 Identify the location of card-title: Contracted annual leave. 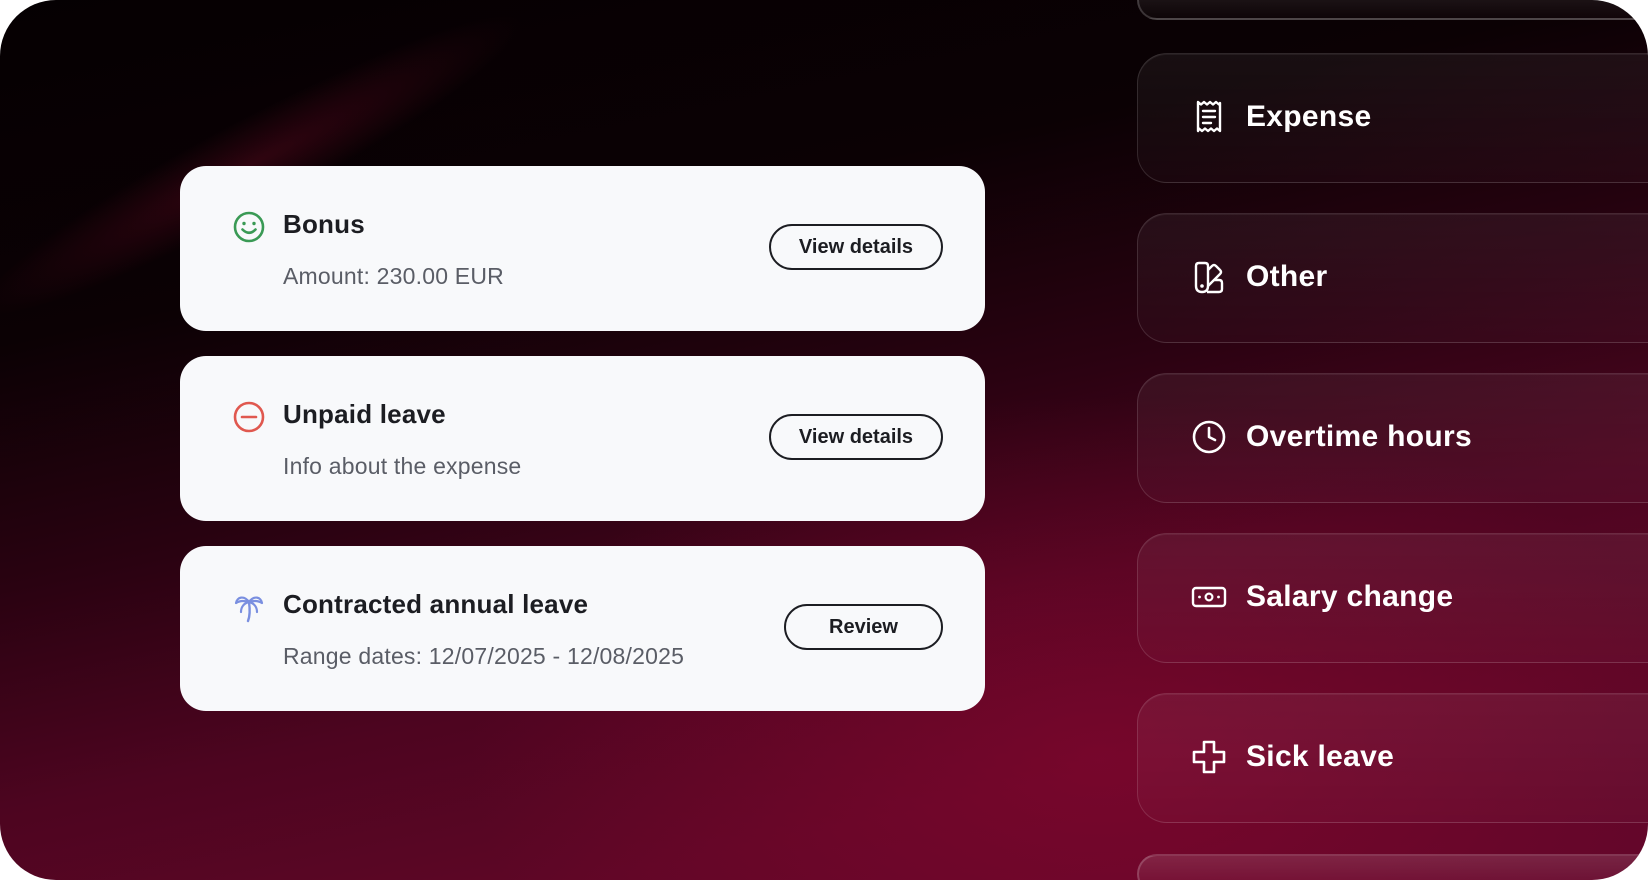
(436, 604).